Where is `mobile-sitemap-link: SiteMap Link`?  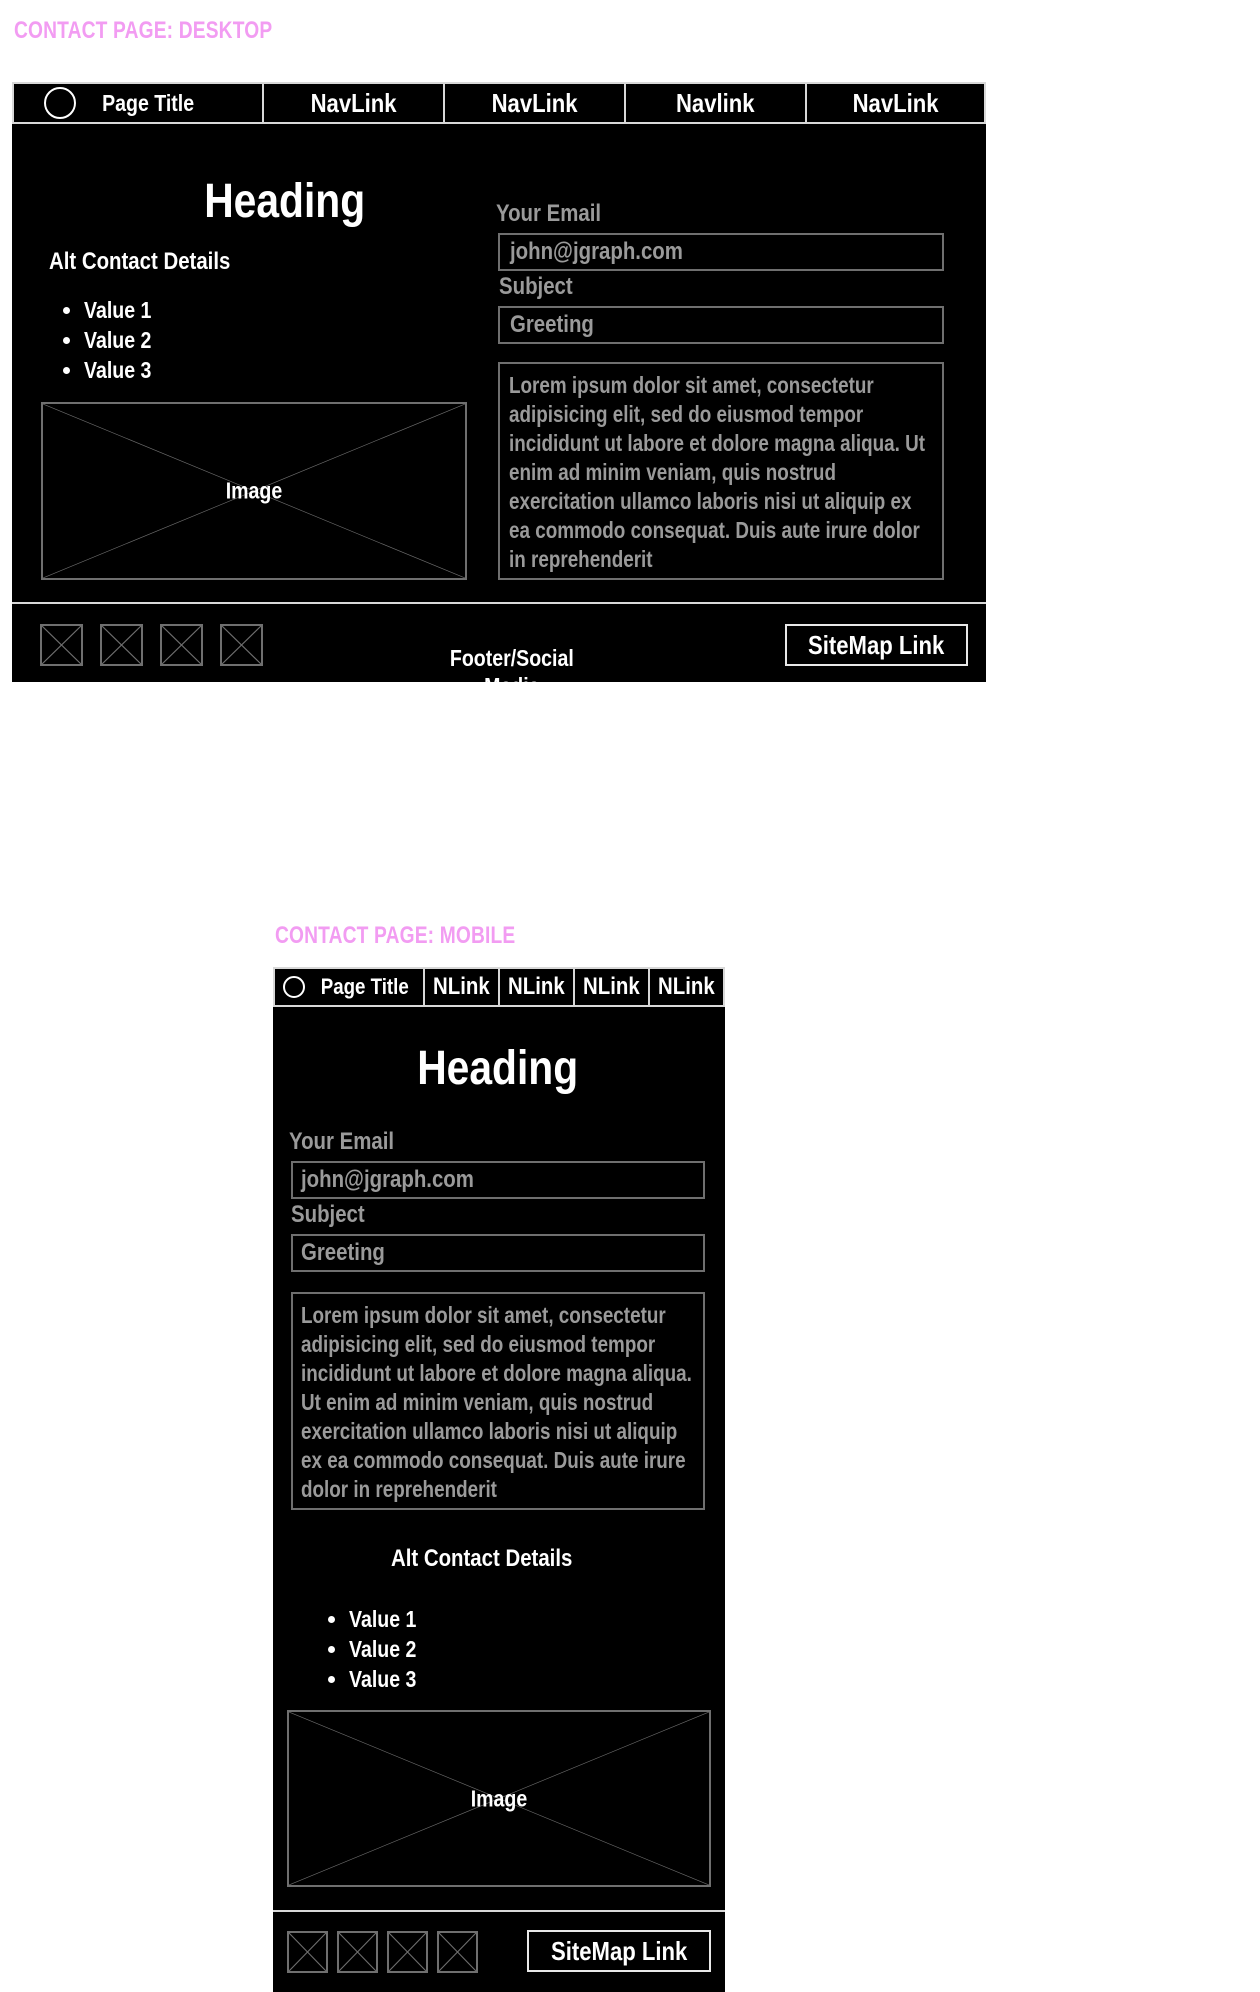
mobile-sitemap-link: SiteMap Link is located at coordinates (619, 1951).